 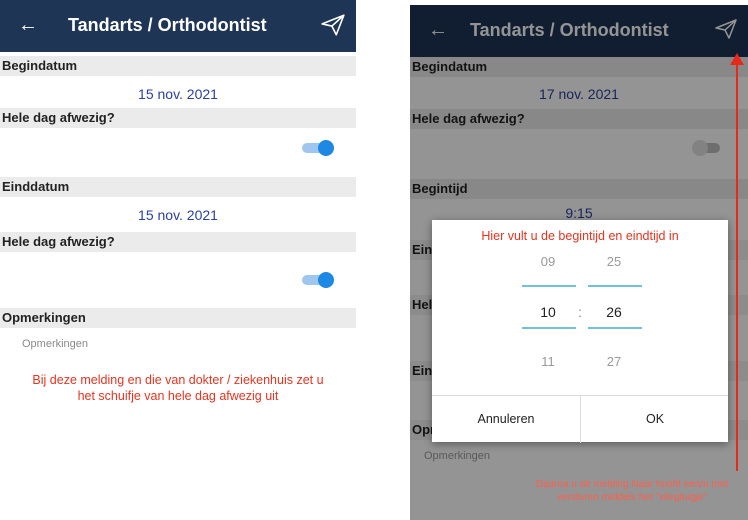 I want to click on dialog-title: Hier vult u de begintijd en eindtijd in, so click(x=580, y=236).